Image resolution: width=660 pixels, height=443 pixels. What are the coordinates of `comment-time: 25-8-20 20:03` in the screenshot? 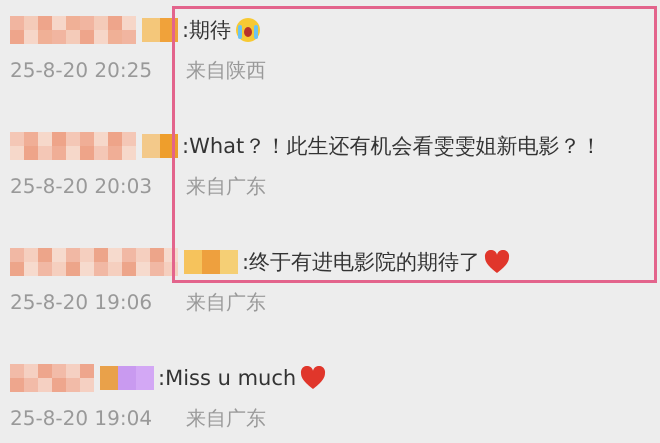 It's located at (81, 186).